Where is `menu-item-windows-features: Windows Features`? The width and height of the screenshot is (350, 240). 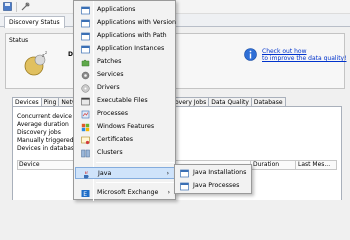 menu-item-windows-features: Windows Features is located at coordinates (125, 127).